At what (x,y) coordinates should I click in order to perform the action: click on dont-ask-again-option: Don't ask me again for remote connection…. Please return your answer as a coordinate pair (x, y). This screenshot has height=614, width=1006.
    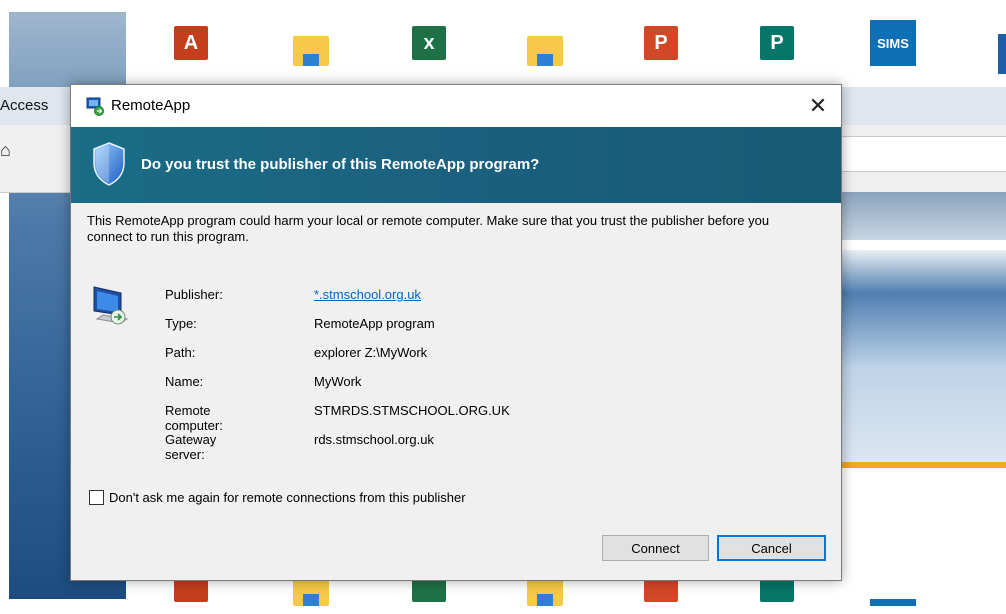
    Looking at the image, I should click on (277, 497).